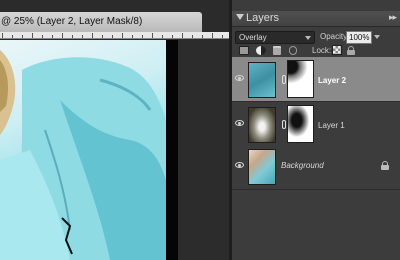 This screenshot has height=260, width=400. What do you see at coordinates (261, 50) in the screenshot?
I see `adjustment-layer-icon` at bounding box center [261, 50].